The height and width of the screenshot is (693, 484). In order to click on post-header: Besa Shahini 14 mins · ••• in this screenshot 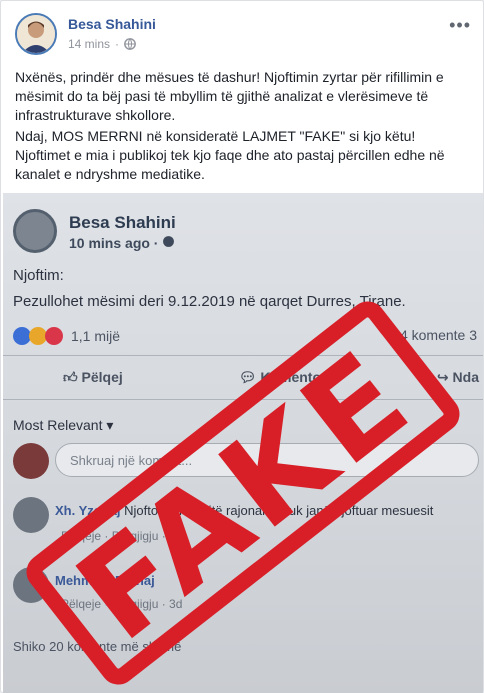, I will do `click(244, 35)`.